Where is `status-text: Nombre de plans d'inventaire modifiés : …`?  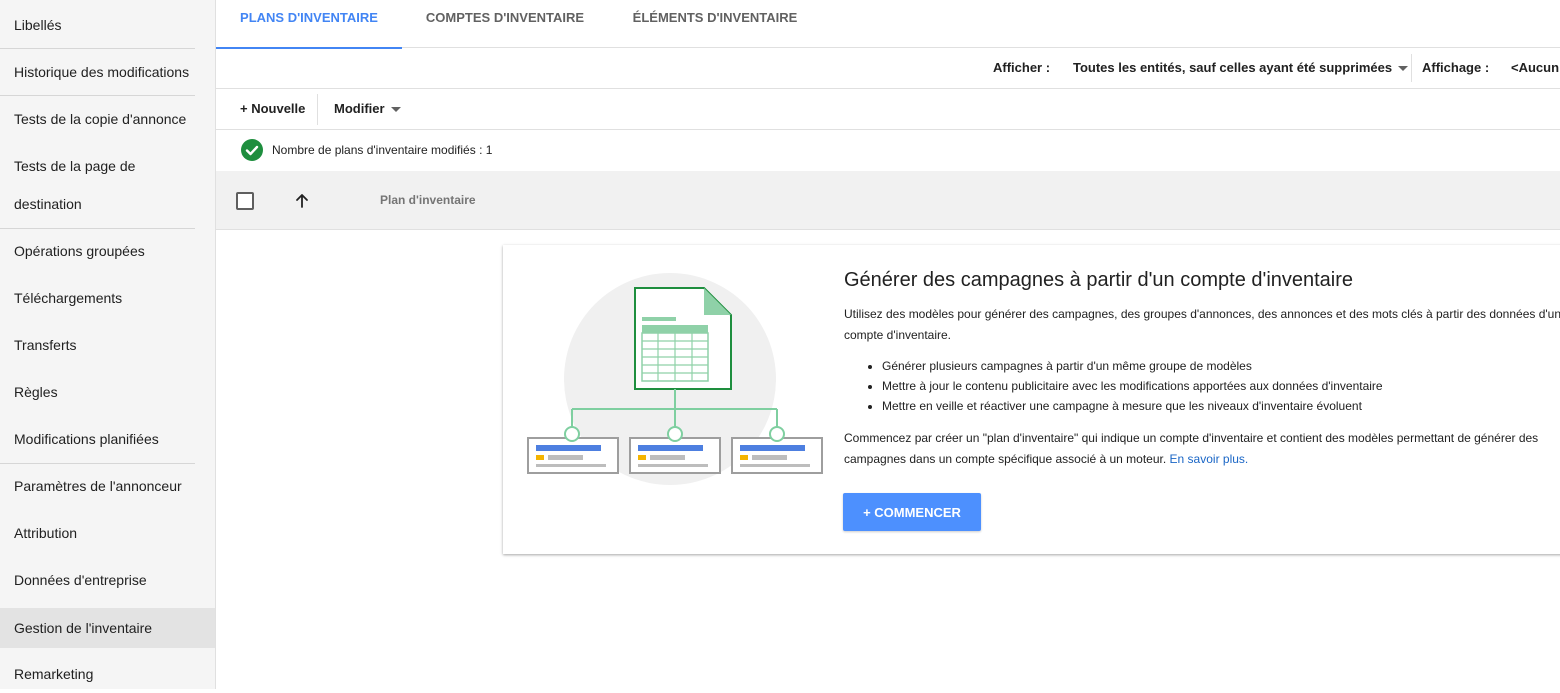 status-text: Nombre de plans d'inventaire modifiés : … is located at coordinates (382, 150).